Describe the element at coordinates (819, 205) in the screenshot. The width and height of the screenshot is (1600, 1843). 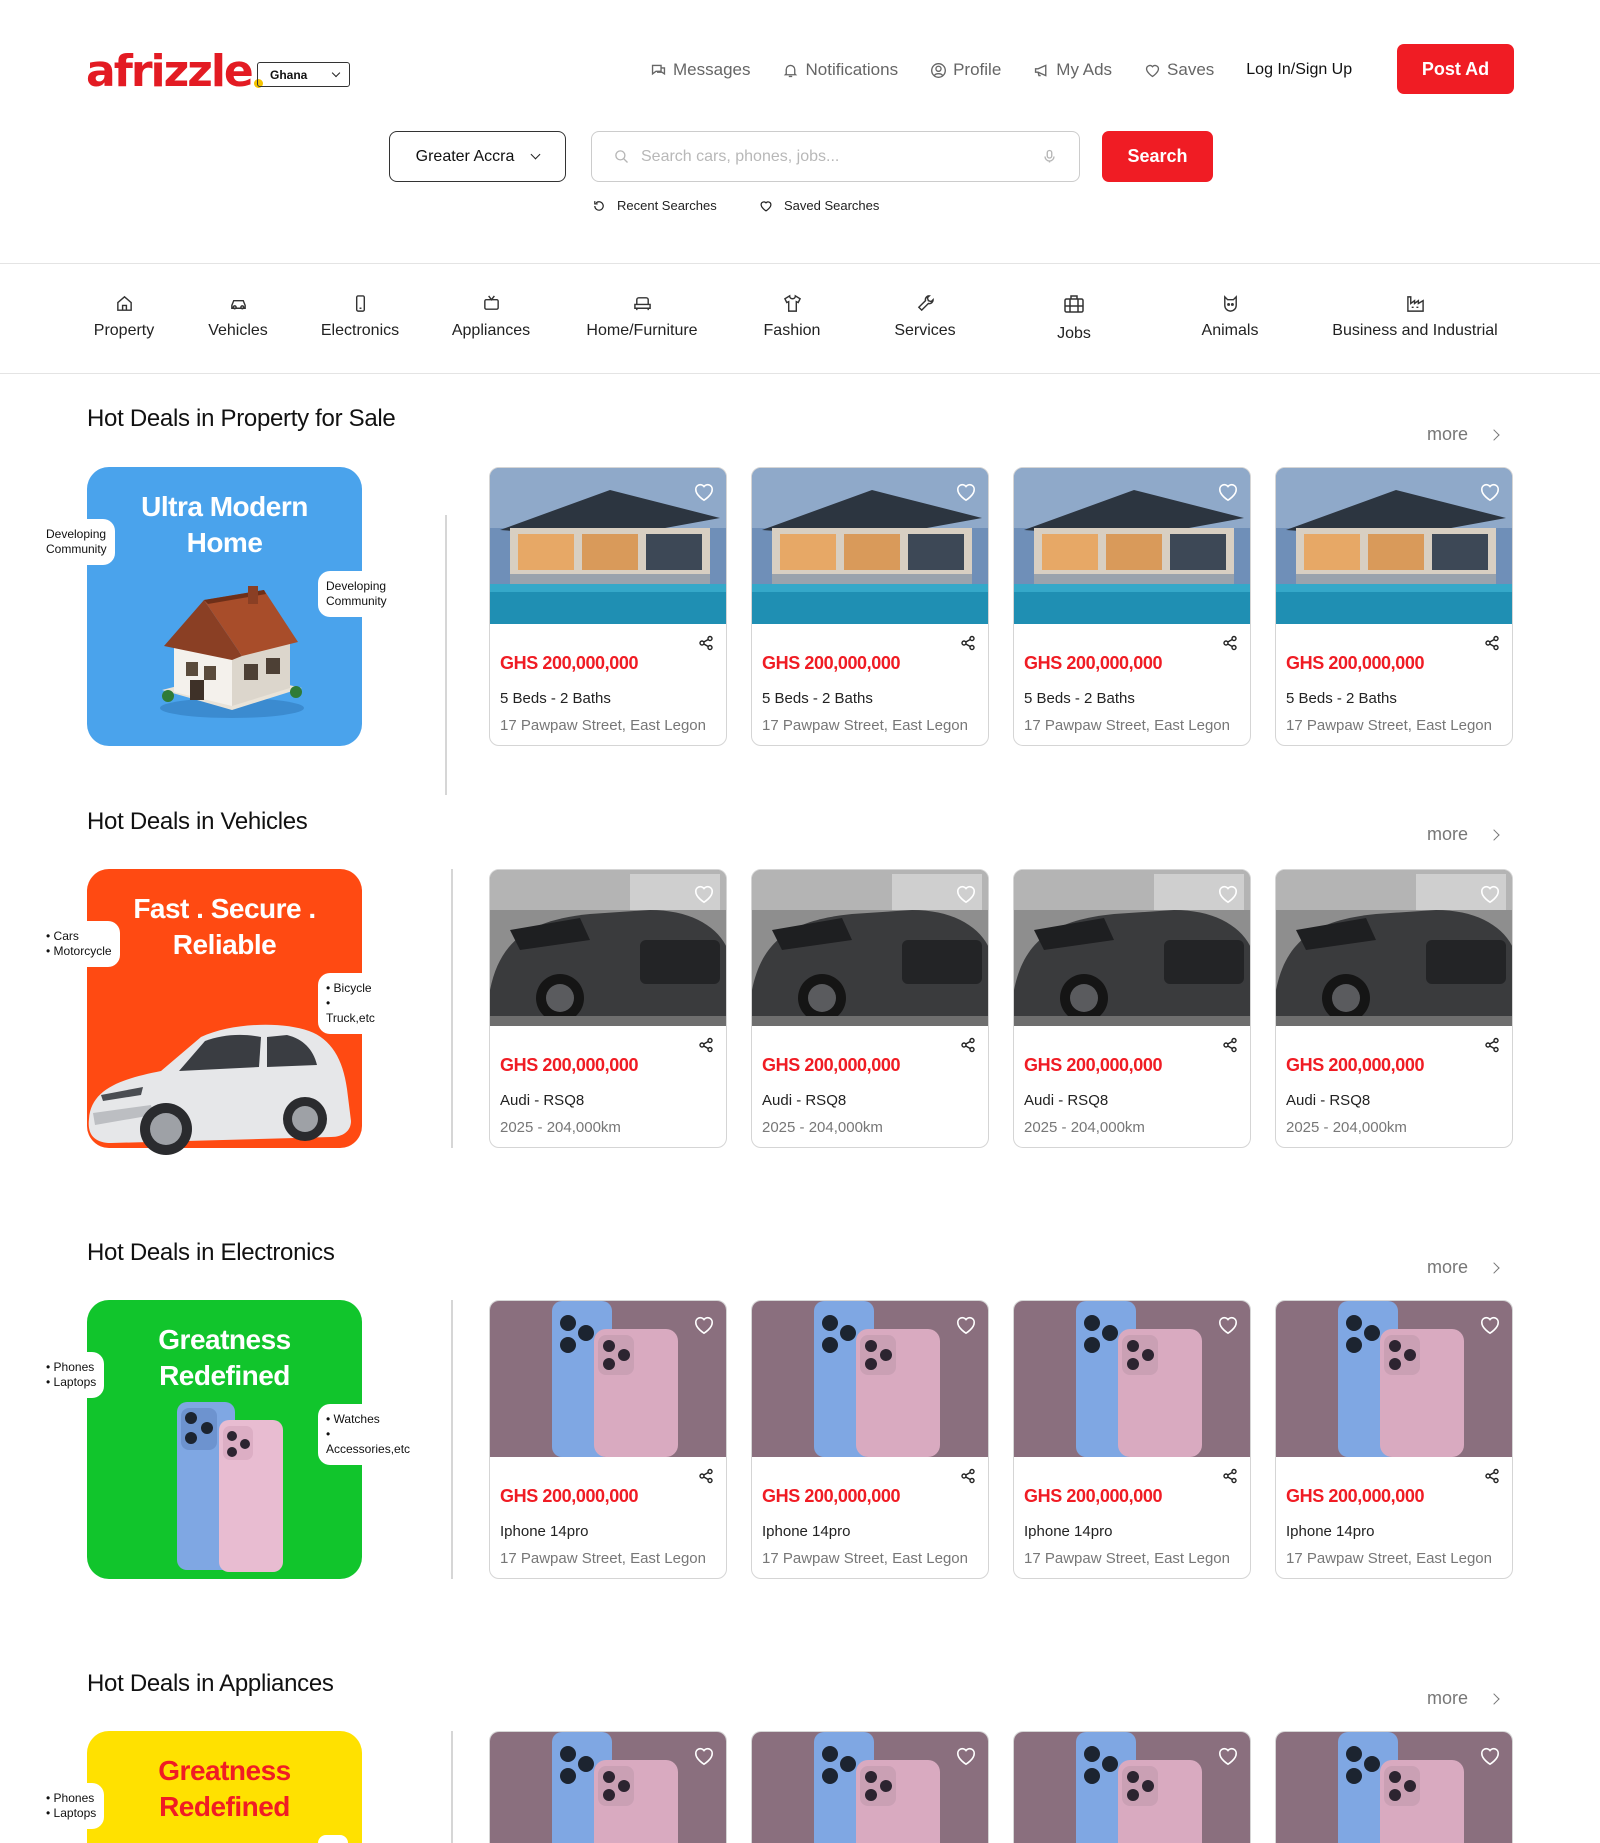
I see `saved-searches-link: Saved Searches` at that location.